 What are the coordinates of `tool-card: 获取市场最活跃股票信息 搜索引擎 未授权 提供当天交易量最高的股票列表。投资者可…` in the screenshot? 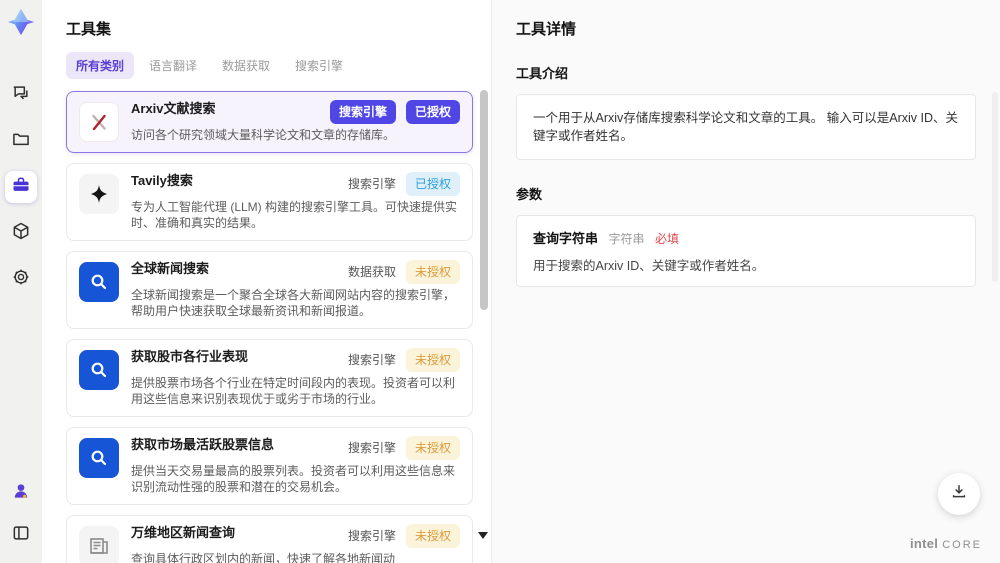 It's located at (269, 465).